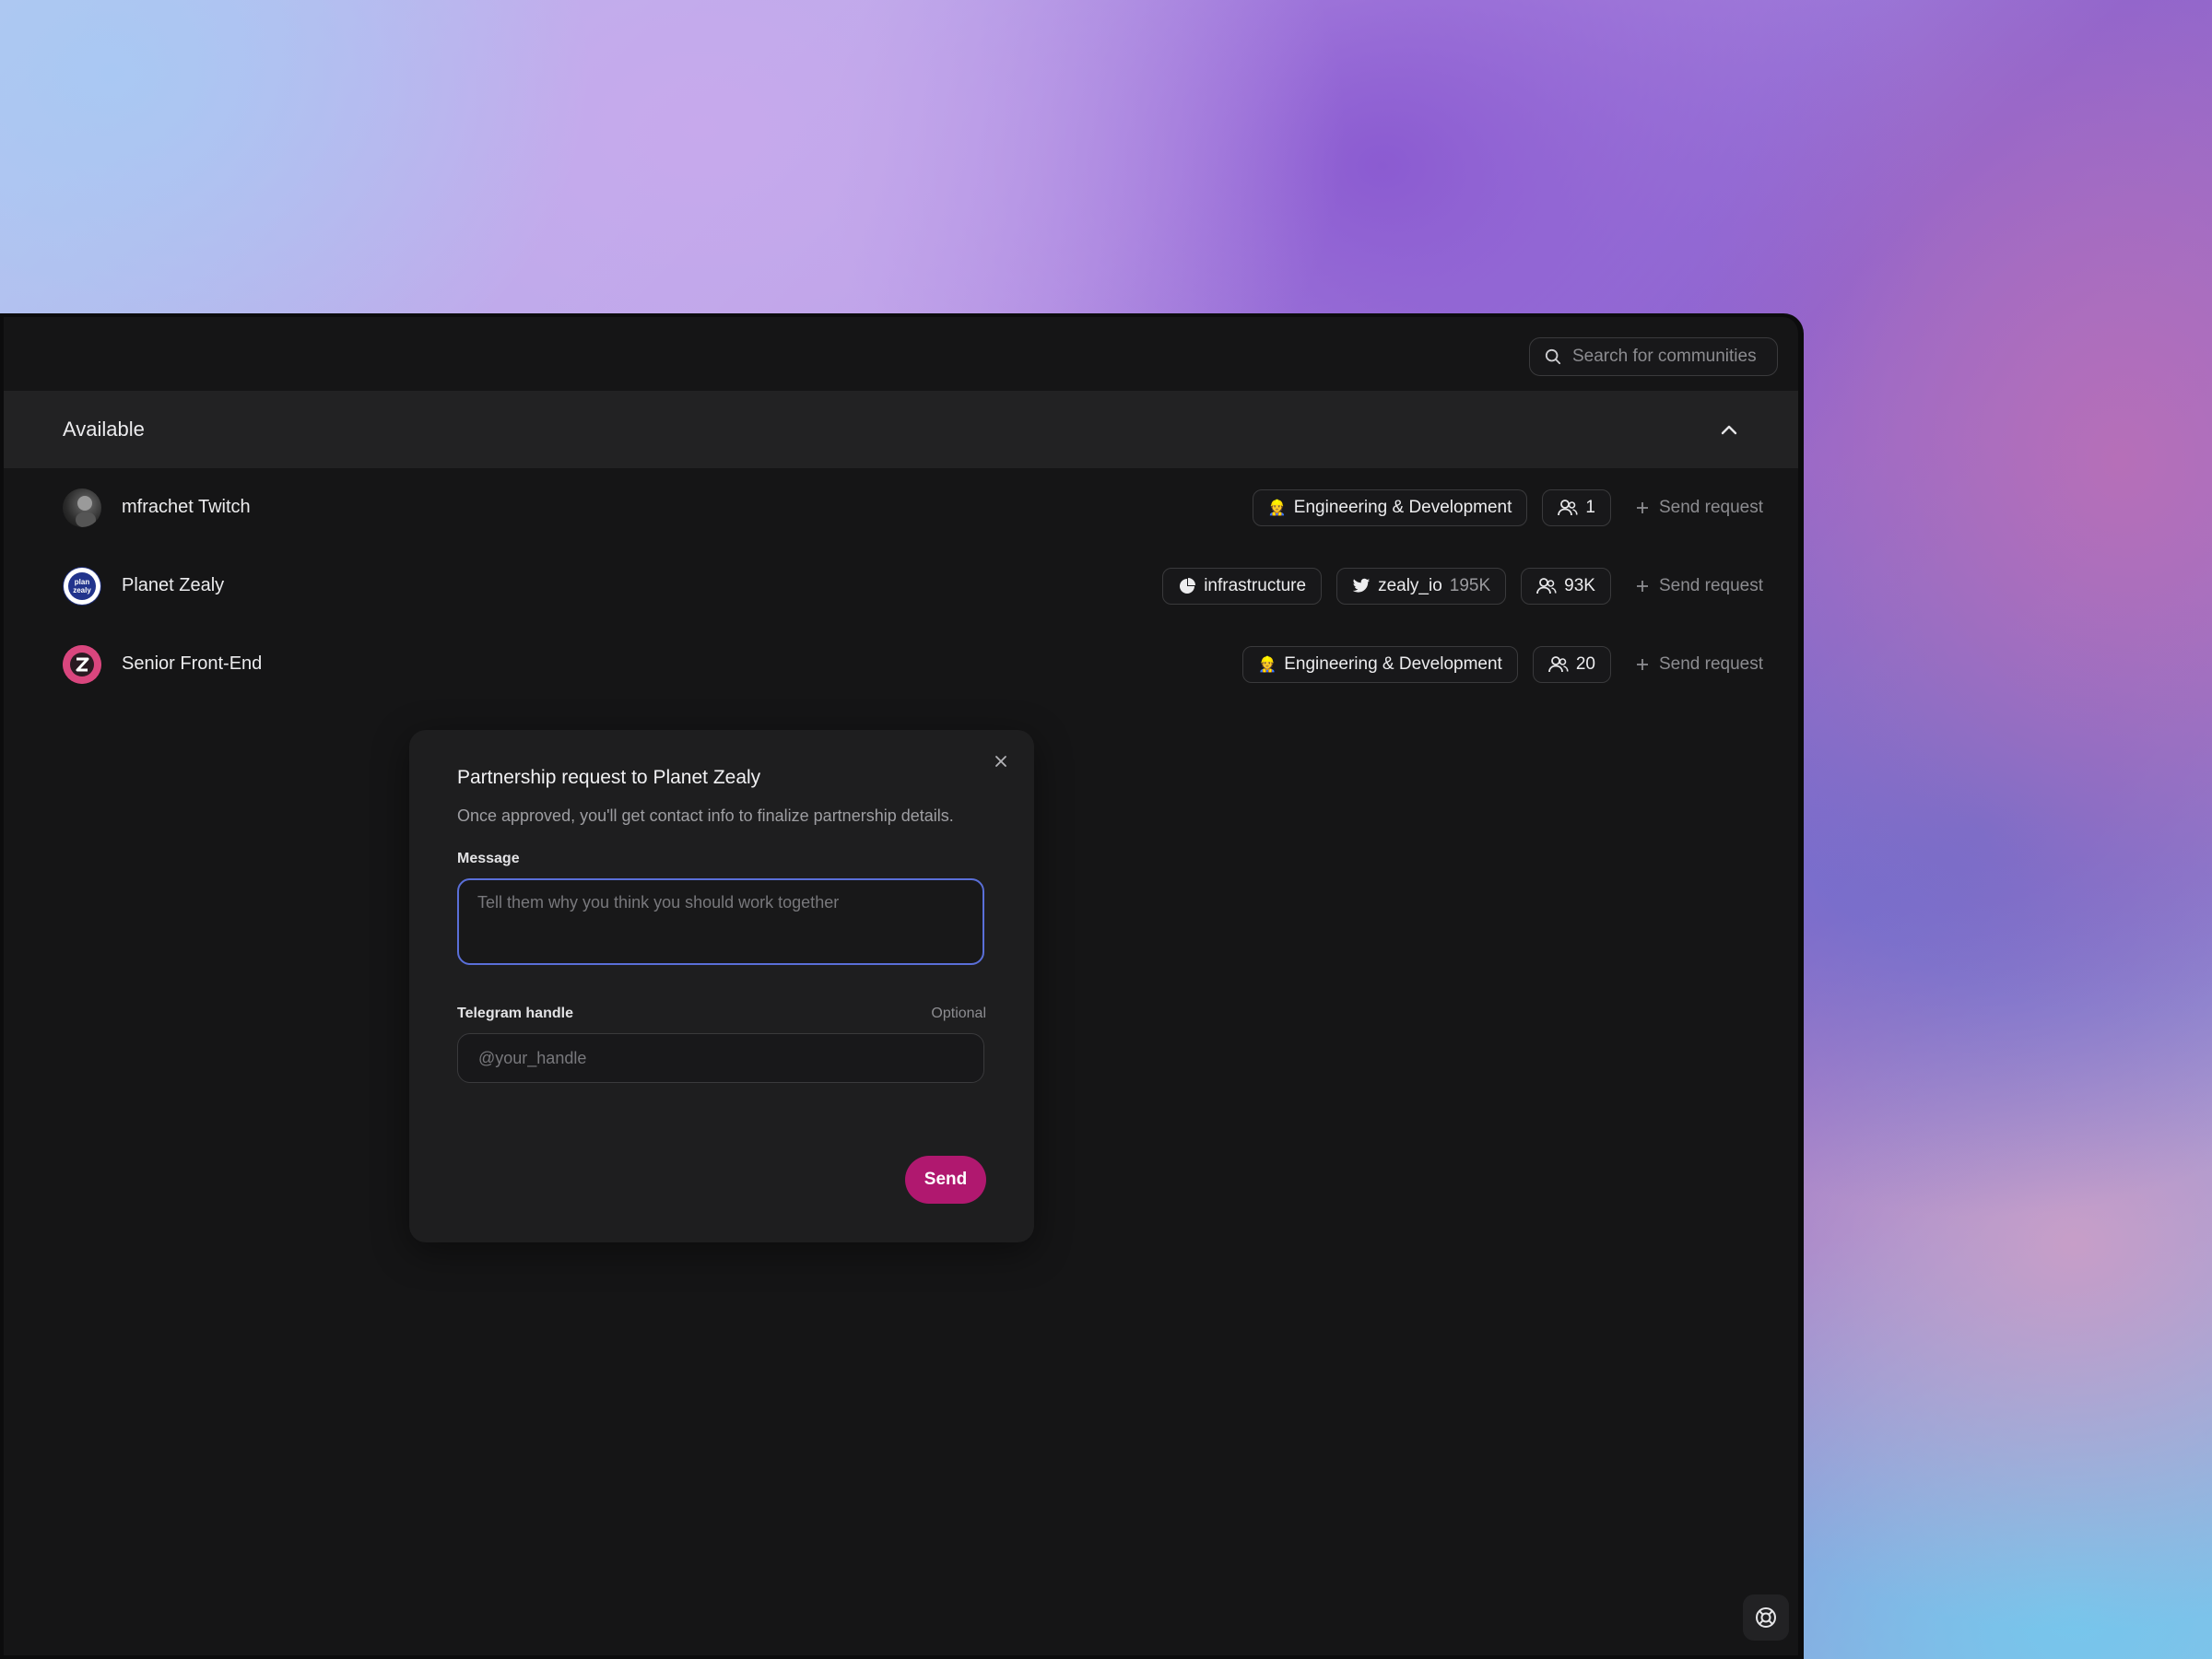 Image resolution: width=2212 pixels, height=1659 pixels. I want to click on chevron-up-icon, so click(1729, 429).